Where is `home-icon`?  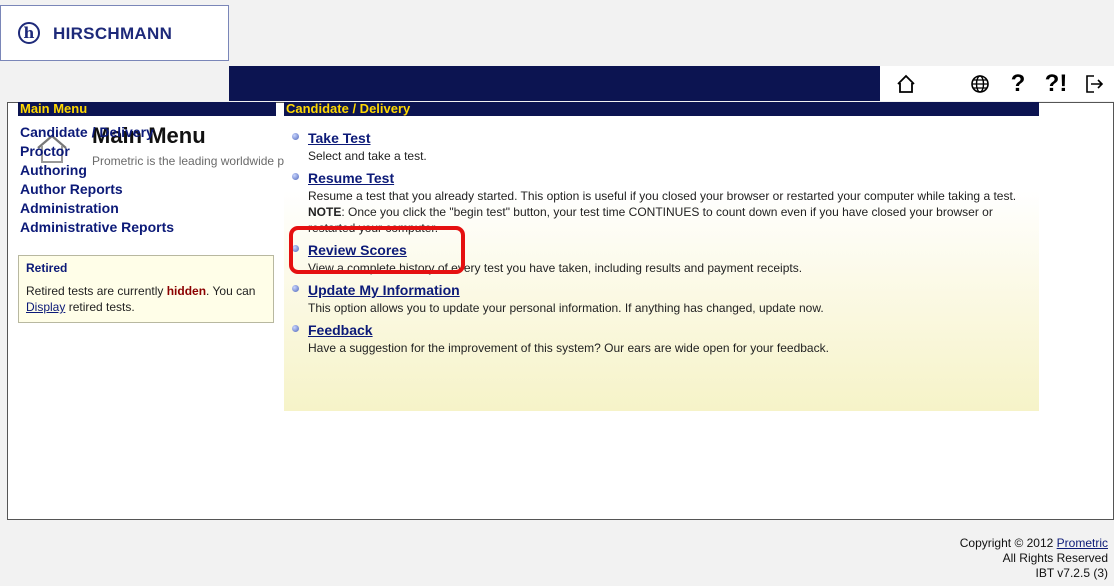 home-icon is located at coordinates (906, 84).